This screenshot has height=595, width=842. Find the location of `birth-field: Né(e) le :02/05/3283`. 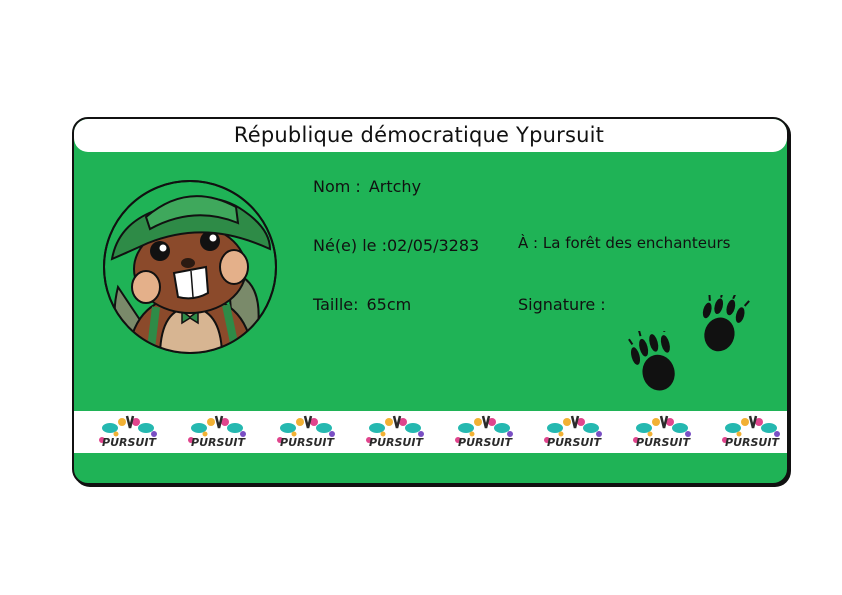

birth-field: Né(e) le :02/05/3283 is located at coordinates (396, 245).